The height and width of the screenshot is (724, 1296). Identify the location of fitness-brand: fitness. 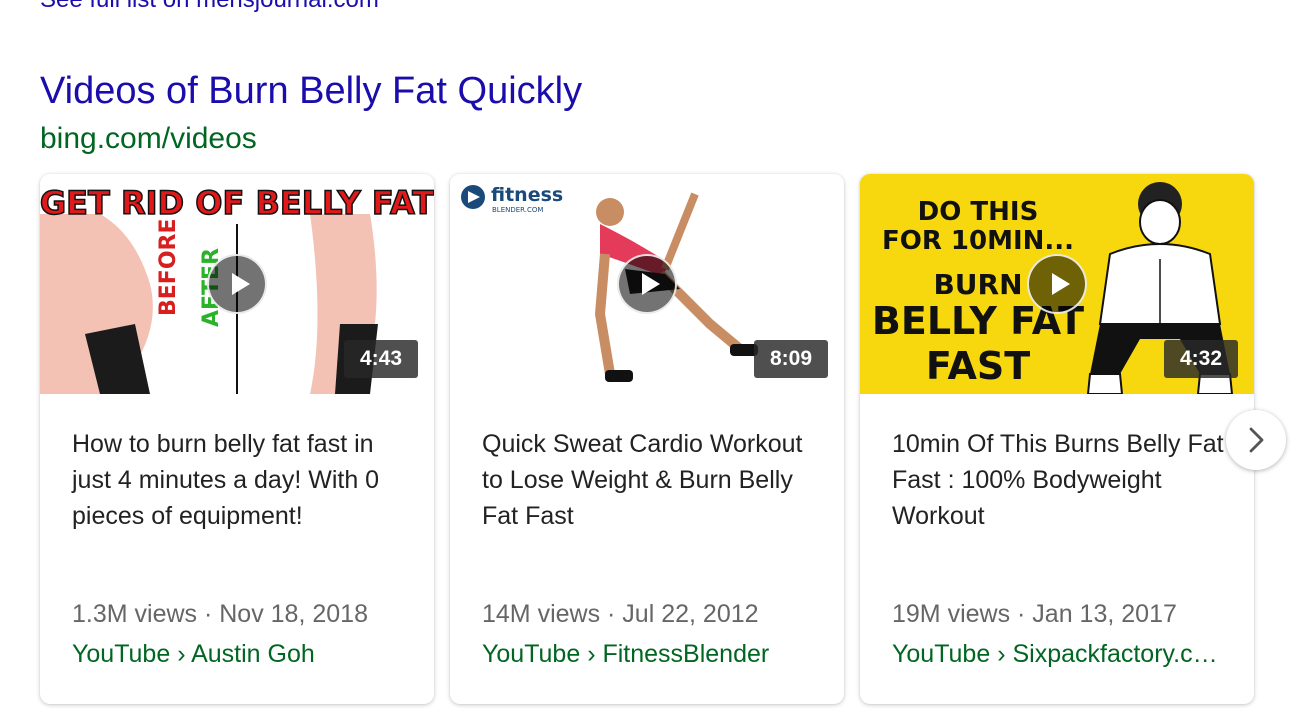
(527, 195).